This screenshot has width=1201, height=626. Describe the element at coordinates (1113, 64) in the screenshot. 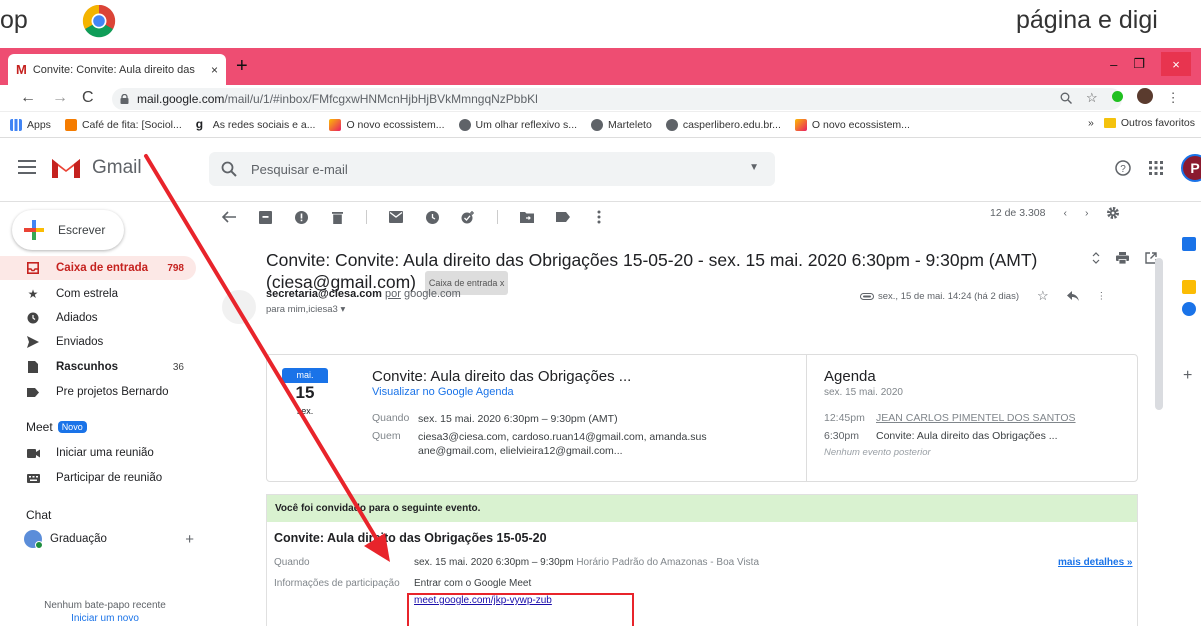

I see `minimize-button: –` at that location.